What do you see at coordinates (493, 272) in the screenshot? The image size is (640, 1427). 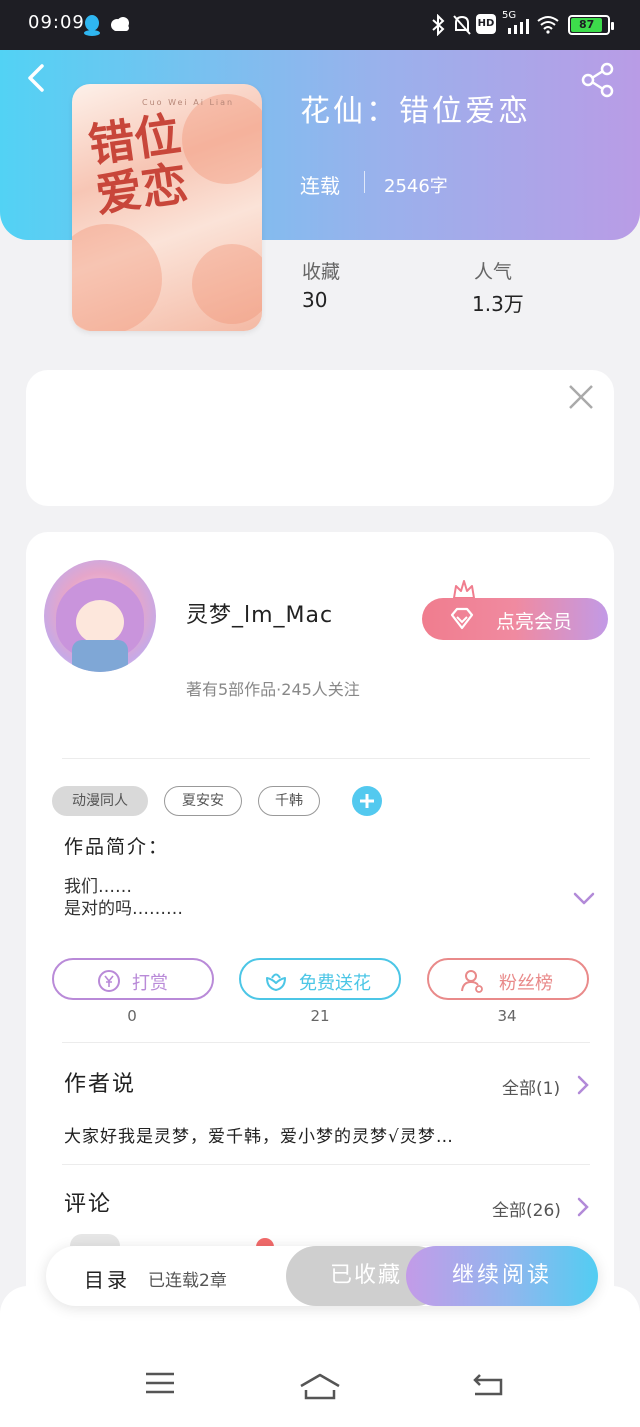 I see `popularity-label: 人气` at bounding box center [493, 272].